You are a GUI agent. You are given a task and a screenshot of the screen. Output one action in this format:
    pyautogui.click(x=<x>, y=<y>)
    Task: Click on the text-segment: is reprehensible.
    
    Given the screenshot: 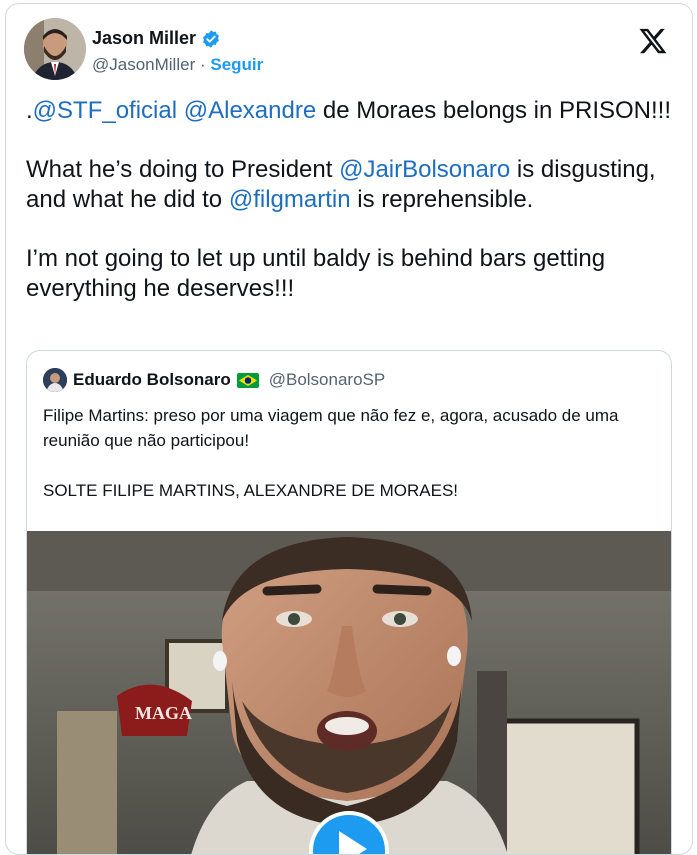 What is the action you would take?
    pyautogui.click(x=442, y=199)
    